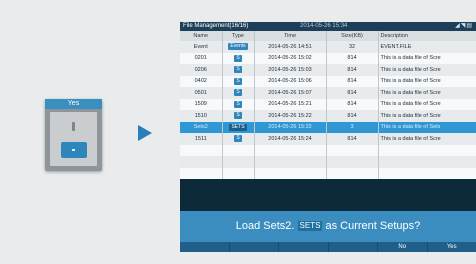 Image resolution: width=476 pixels, height=264 pixels. I want to click on remote-keypad: Yes, so click(73, 135).